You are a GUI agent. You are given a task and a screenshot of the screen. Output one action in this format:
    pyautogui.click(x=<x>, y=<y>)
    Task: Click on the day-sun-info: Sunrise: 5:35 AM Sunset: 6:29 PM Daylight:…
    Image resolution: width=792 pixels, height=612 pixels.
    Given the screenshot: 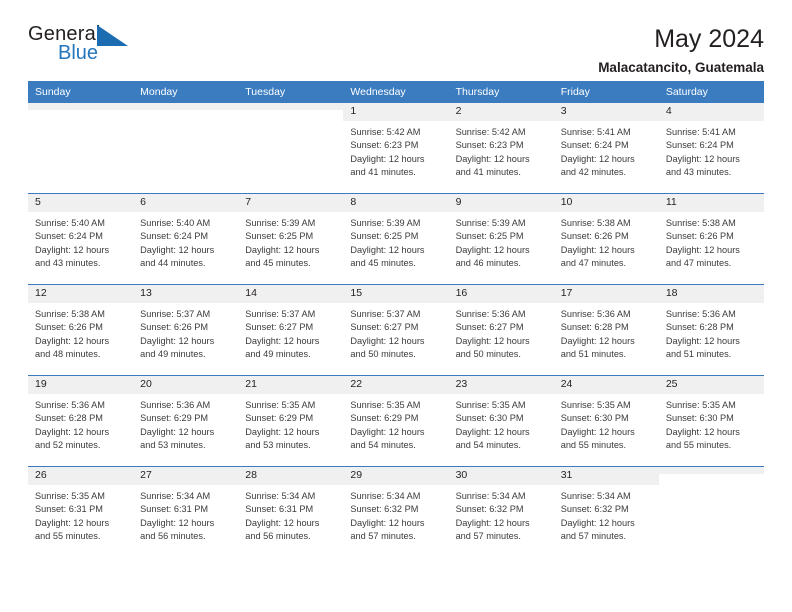 What is the action you would take?
    pyautogui.click(x=290, y=423)
    